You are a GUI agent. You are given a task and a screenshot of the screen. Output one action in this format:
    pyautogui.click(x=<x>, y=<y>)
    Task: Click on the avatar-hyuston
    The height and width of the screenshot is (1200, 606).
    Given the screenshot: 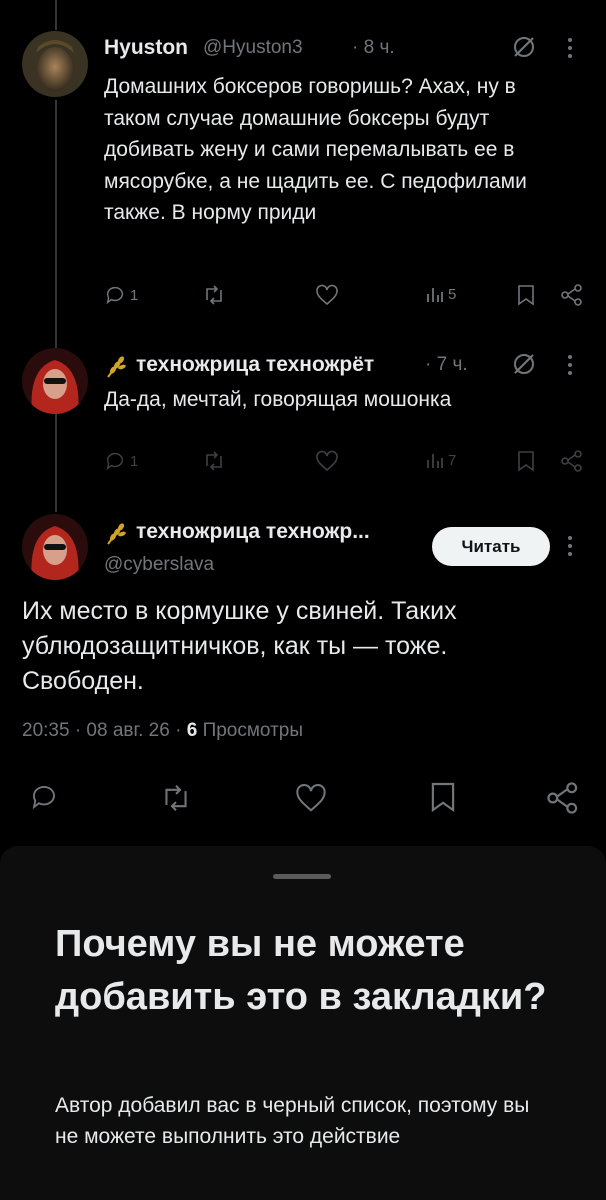 What is the action you would take?
    pyautogui.click(x=55, y=64)
    